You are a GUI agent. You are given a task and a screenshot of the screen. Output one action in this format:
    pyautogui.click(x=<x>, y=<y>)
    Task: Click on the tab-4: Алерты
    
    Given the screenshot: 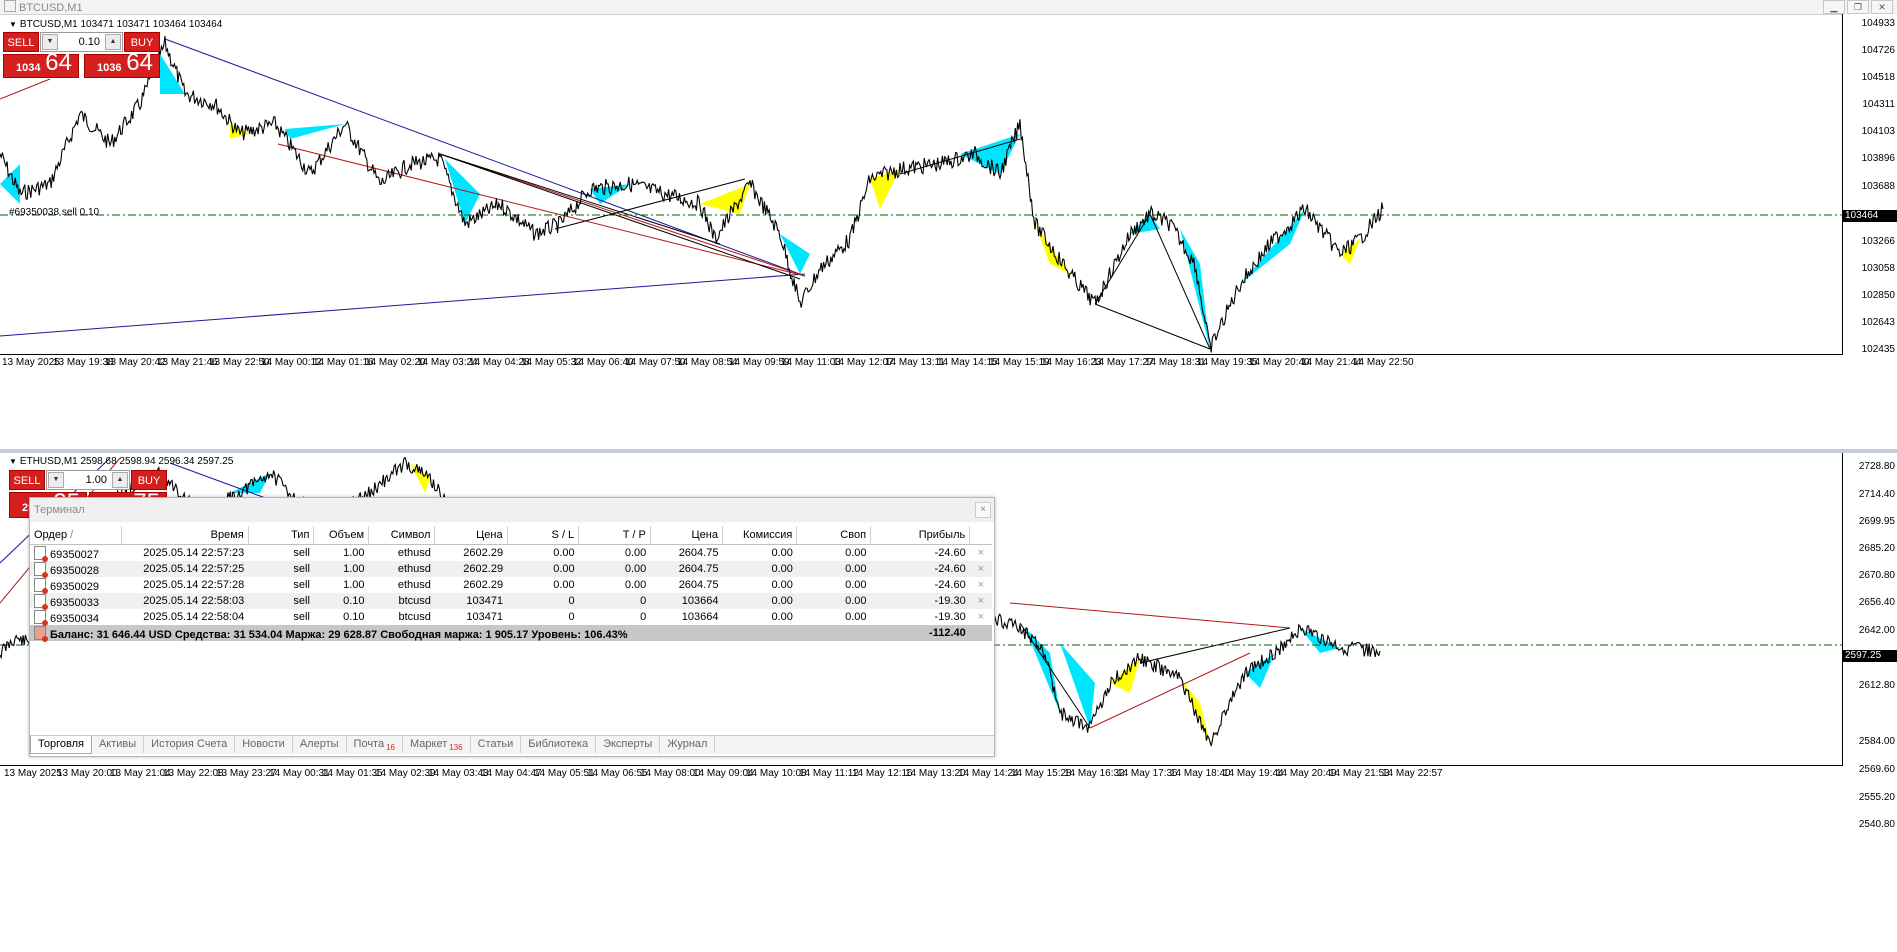 What is the action you would take?
    pyautogui.click(x=320, y=744)
    